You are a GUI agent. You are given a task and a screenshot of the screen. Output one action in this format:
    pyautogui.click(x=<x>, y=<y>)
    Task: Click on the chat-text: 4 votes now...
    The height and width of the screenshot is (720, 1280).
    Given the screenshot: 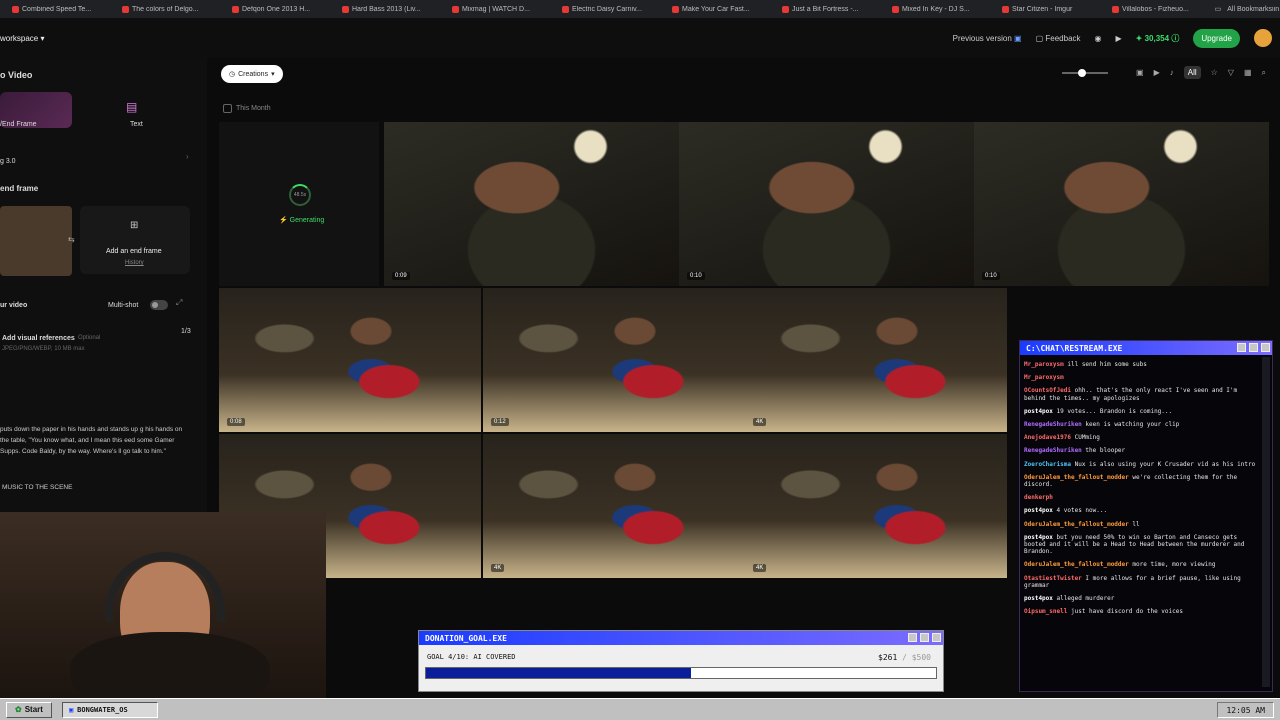 What is the action you would take?
    pyautogui.click(x=1082, y=511)
    